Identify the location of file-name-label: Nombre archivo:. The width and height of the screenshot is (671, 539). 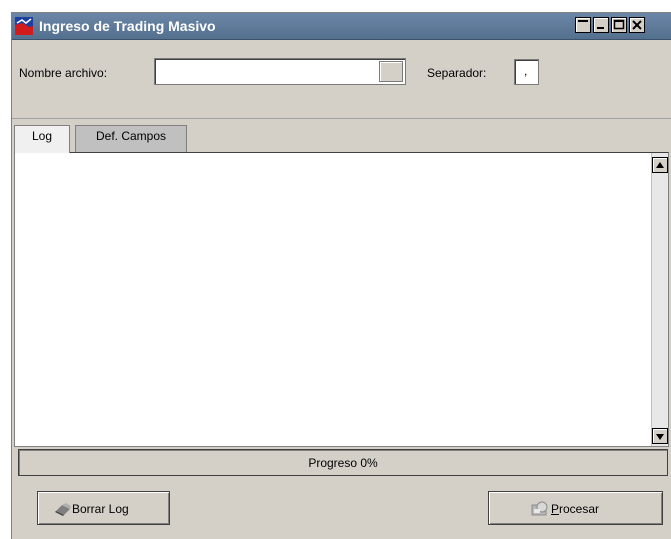
(63, 73).